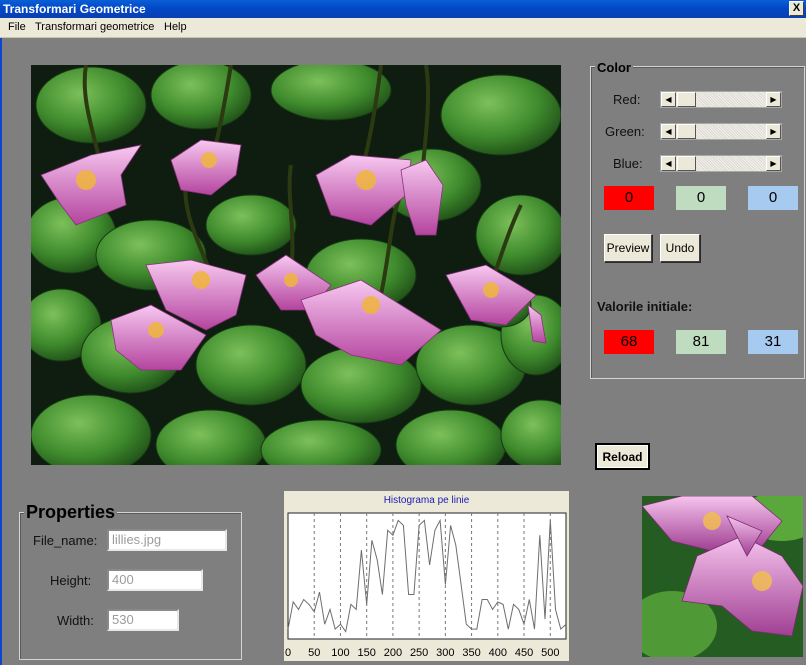 The height and width of the screenshot is (665, 806). What do you see at coordinates (628, 163) in the screenshot?
I see `blue-label: Blue:` at bounding box center [628, 163].